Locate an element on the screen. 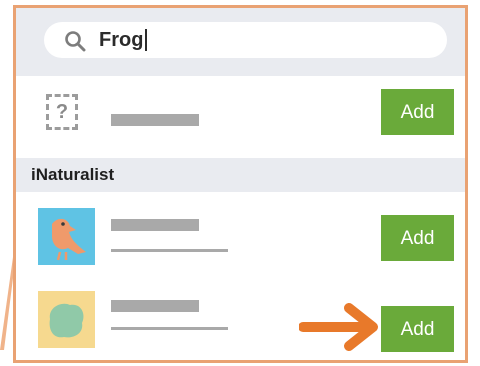 The height and width of the screenshot is (366, 480). search-box is located at coordinates (245, 40).